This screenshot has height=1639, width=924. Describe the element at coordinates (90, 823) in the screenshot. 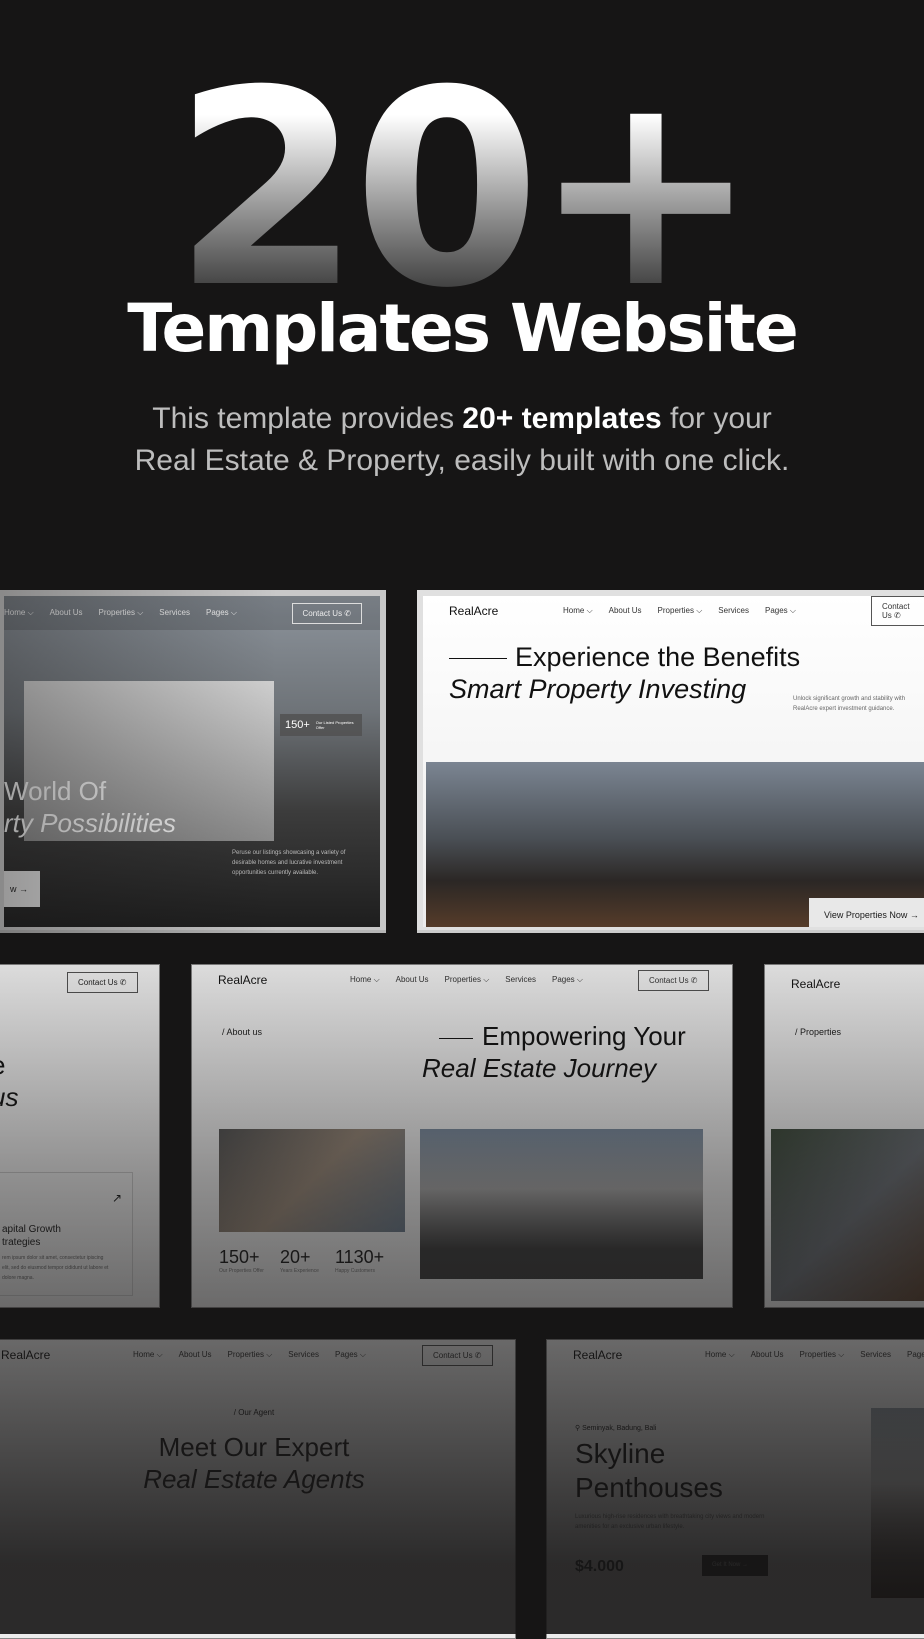

I see `hero-heading-italic: rty Possibilities` at that location.